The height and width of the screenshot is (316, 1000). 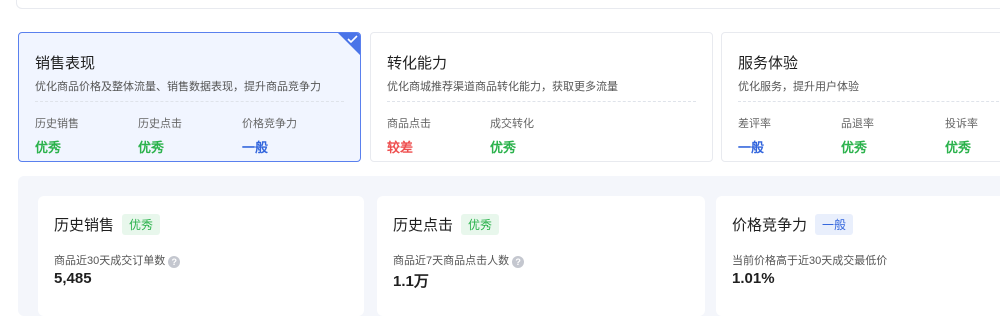 What do you see at coordinates (57, 124) in the screenshot?
I see `metric-label: 历史销售` at bounding box center [57, 124].